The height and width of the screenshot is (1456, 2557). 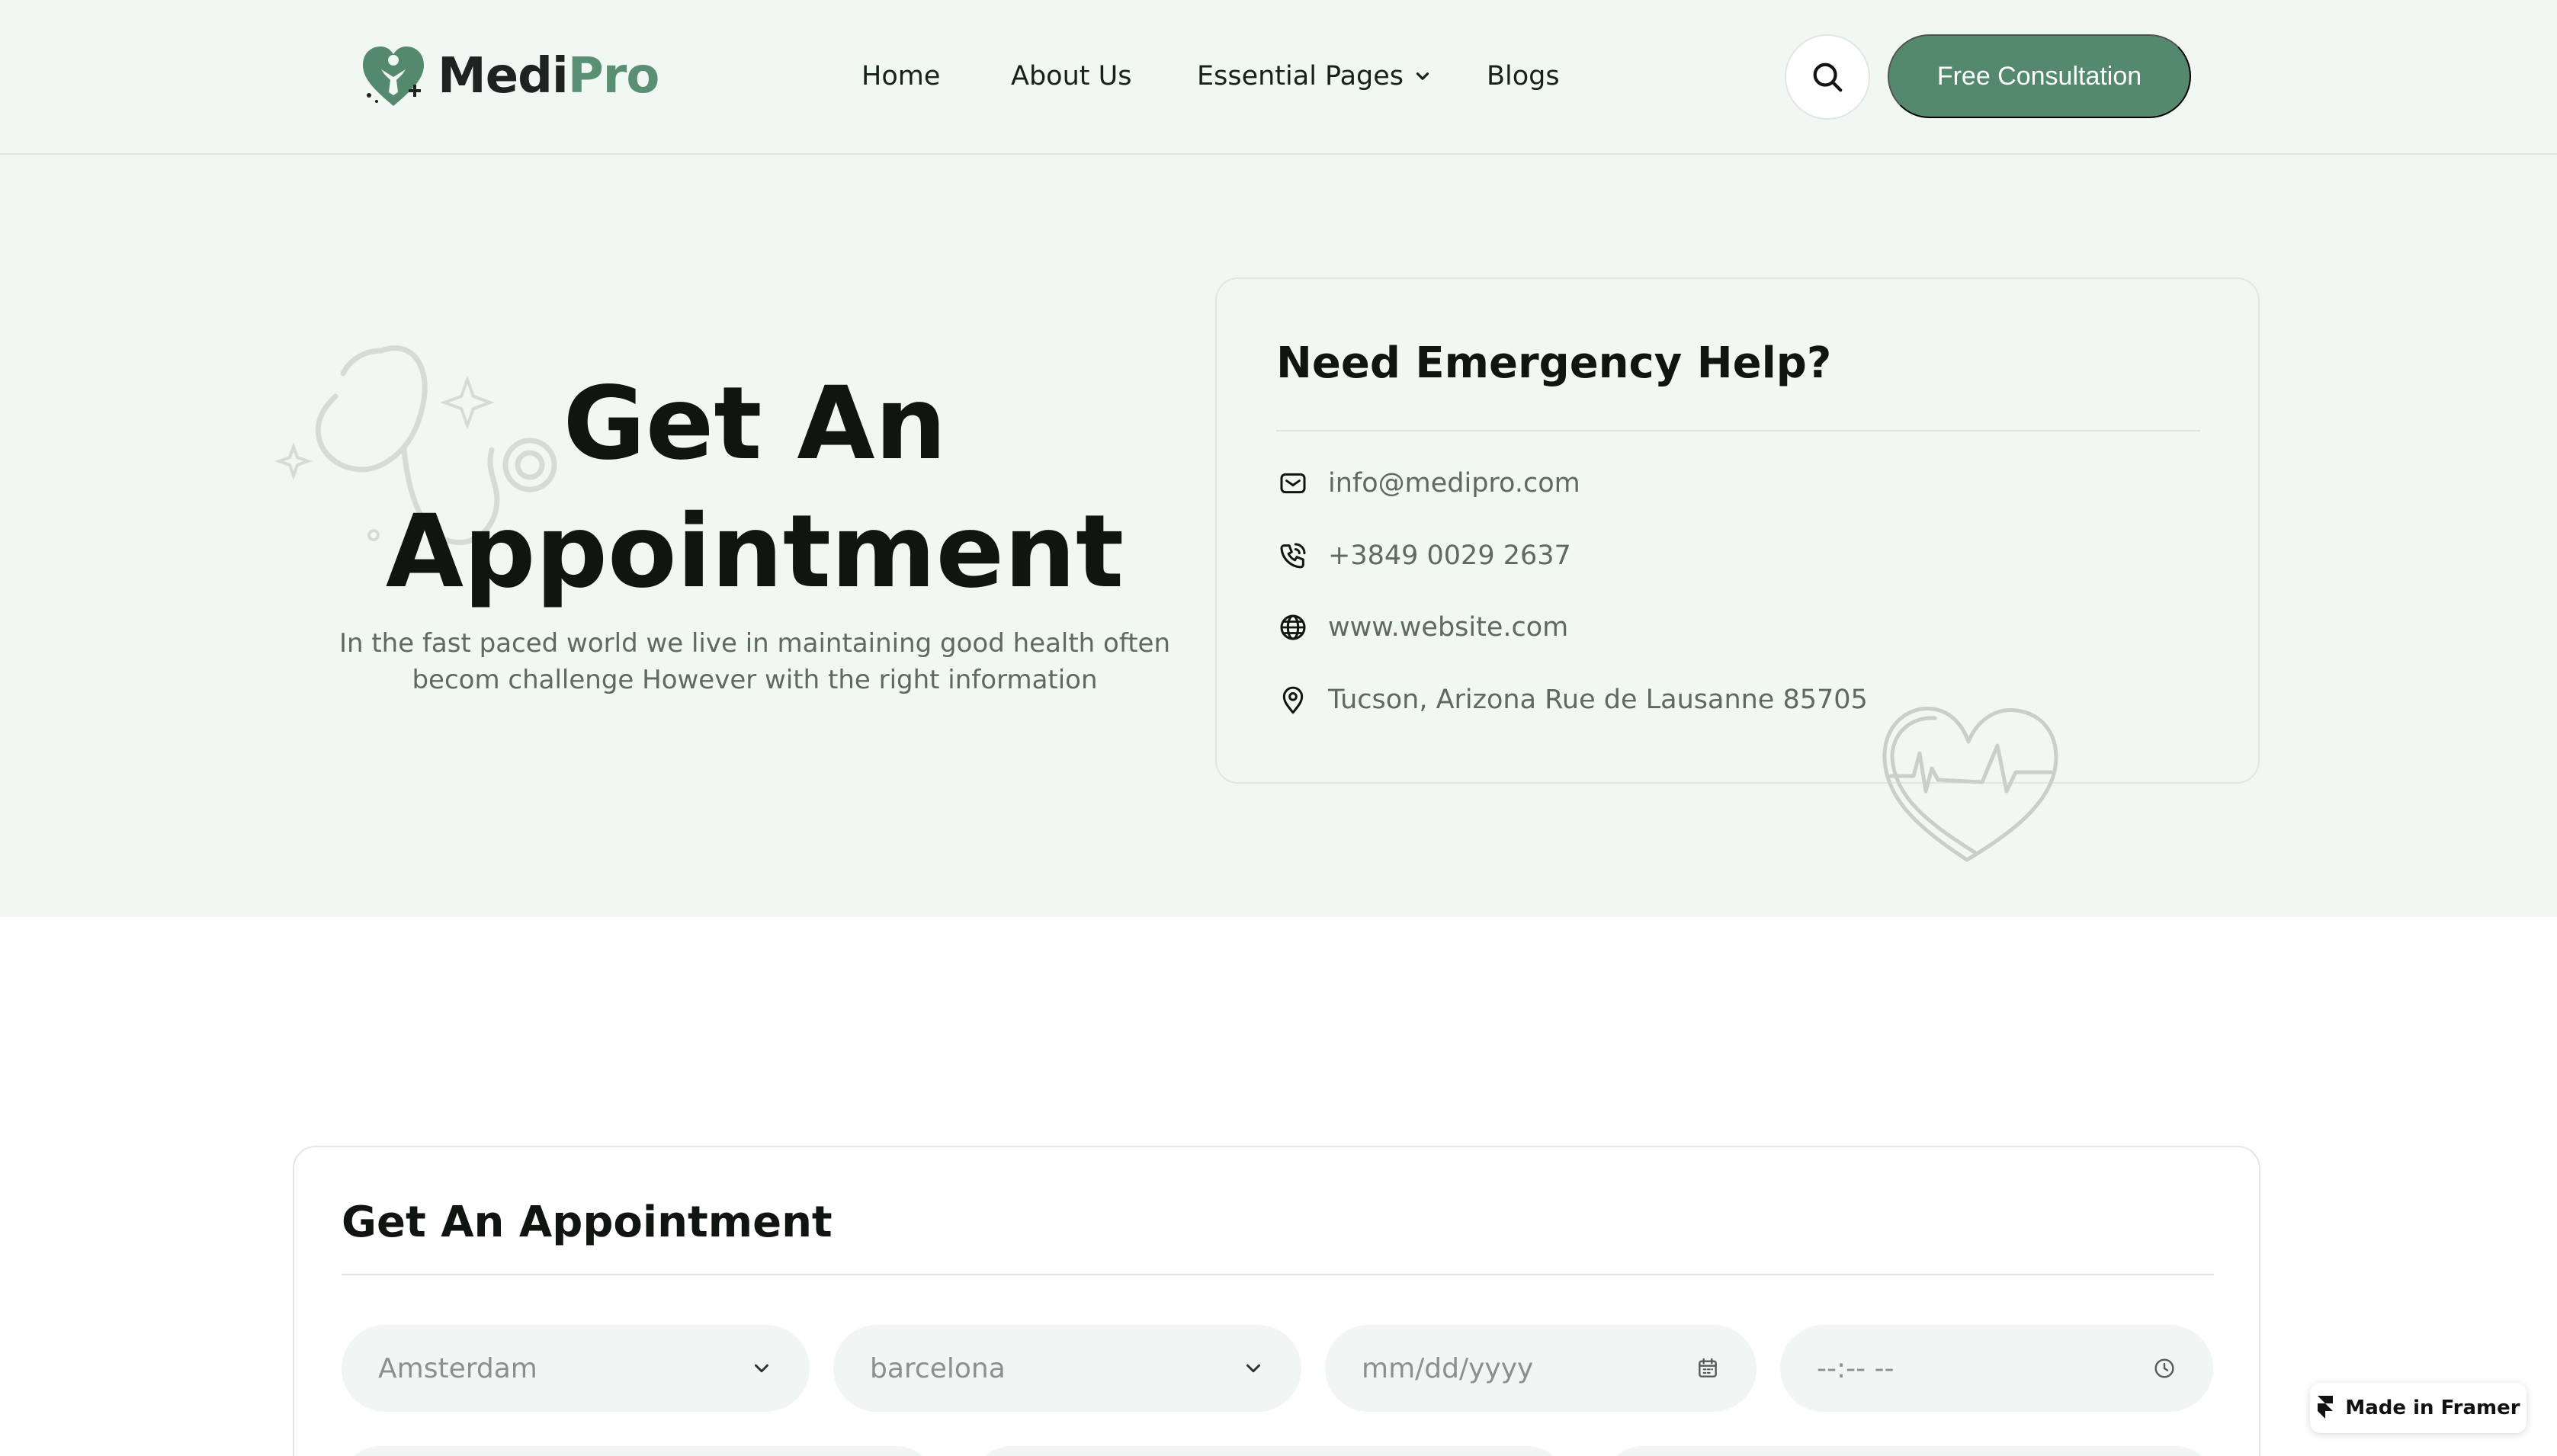 I want to click on nav-home: Home, so click(x=900, y=76).